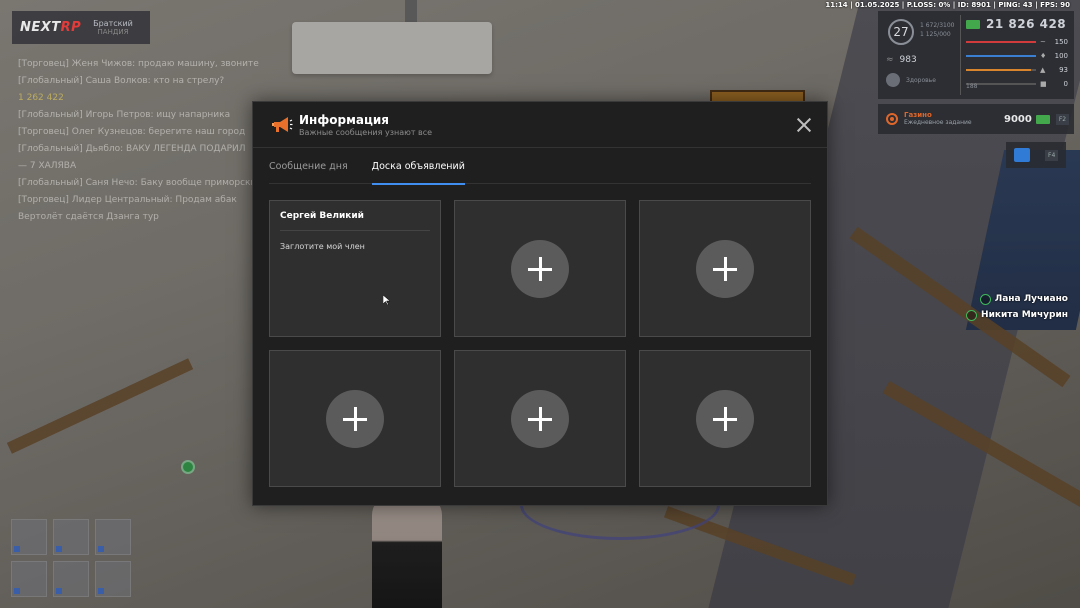  Describe the element at coordinates (113, 27) in the screenshot. I see `faction-label: Братский ПАНДИЯ` at that location.